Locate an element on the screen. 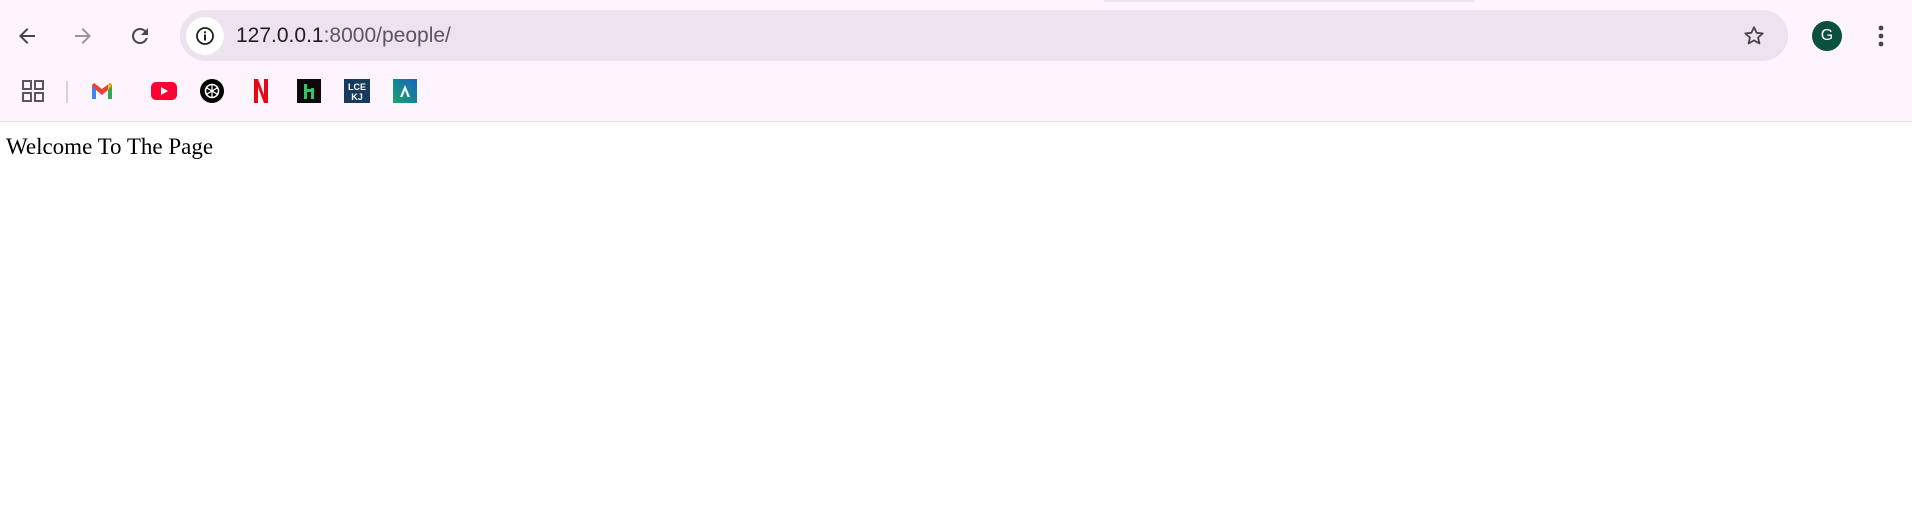  bookmark-star-button is located at coordinates (1754, 36).